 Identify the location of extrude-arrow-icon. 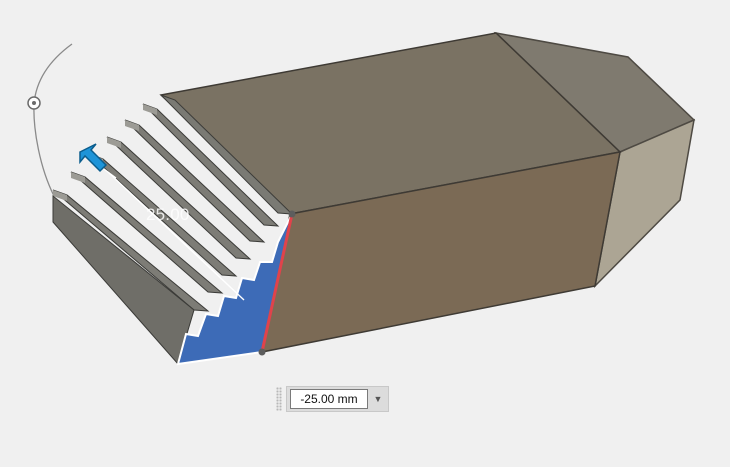
(93, 158).